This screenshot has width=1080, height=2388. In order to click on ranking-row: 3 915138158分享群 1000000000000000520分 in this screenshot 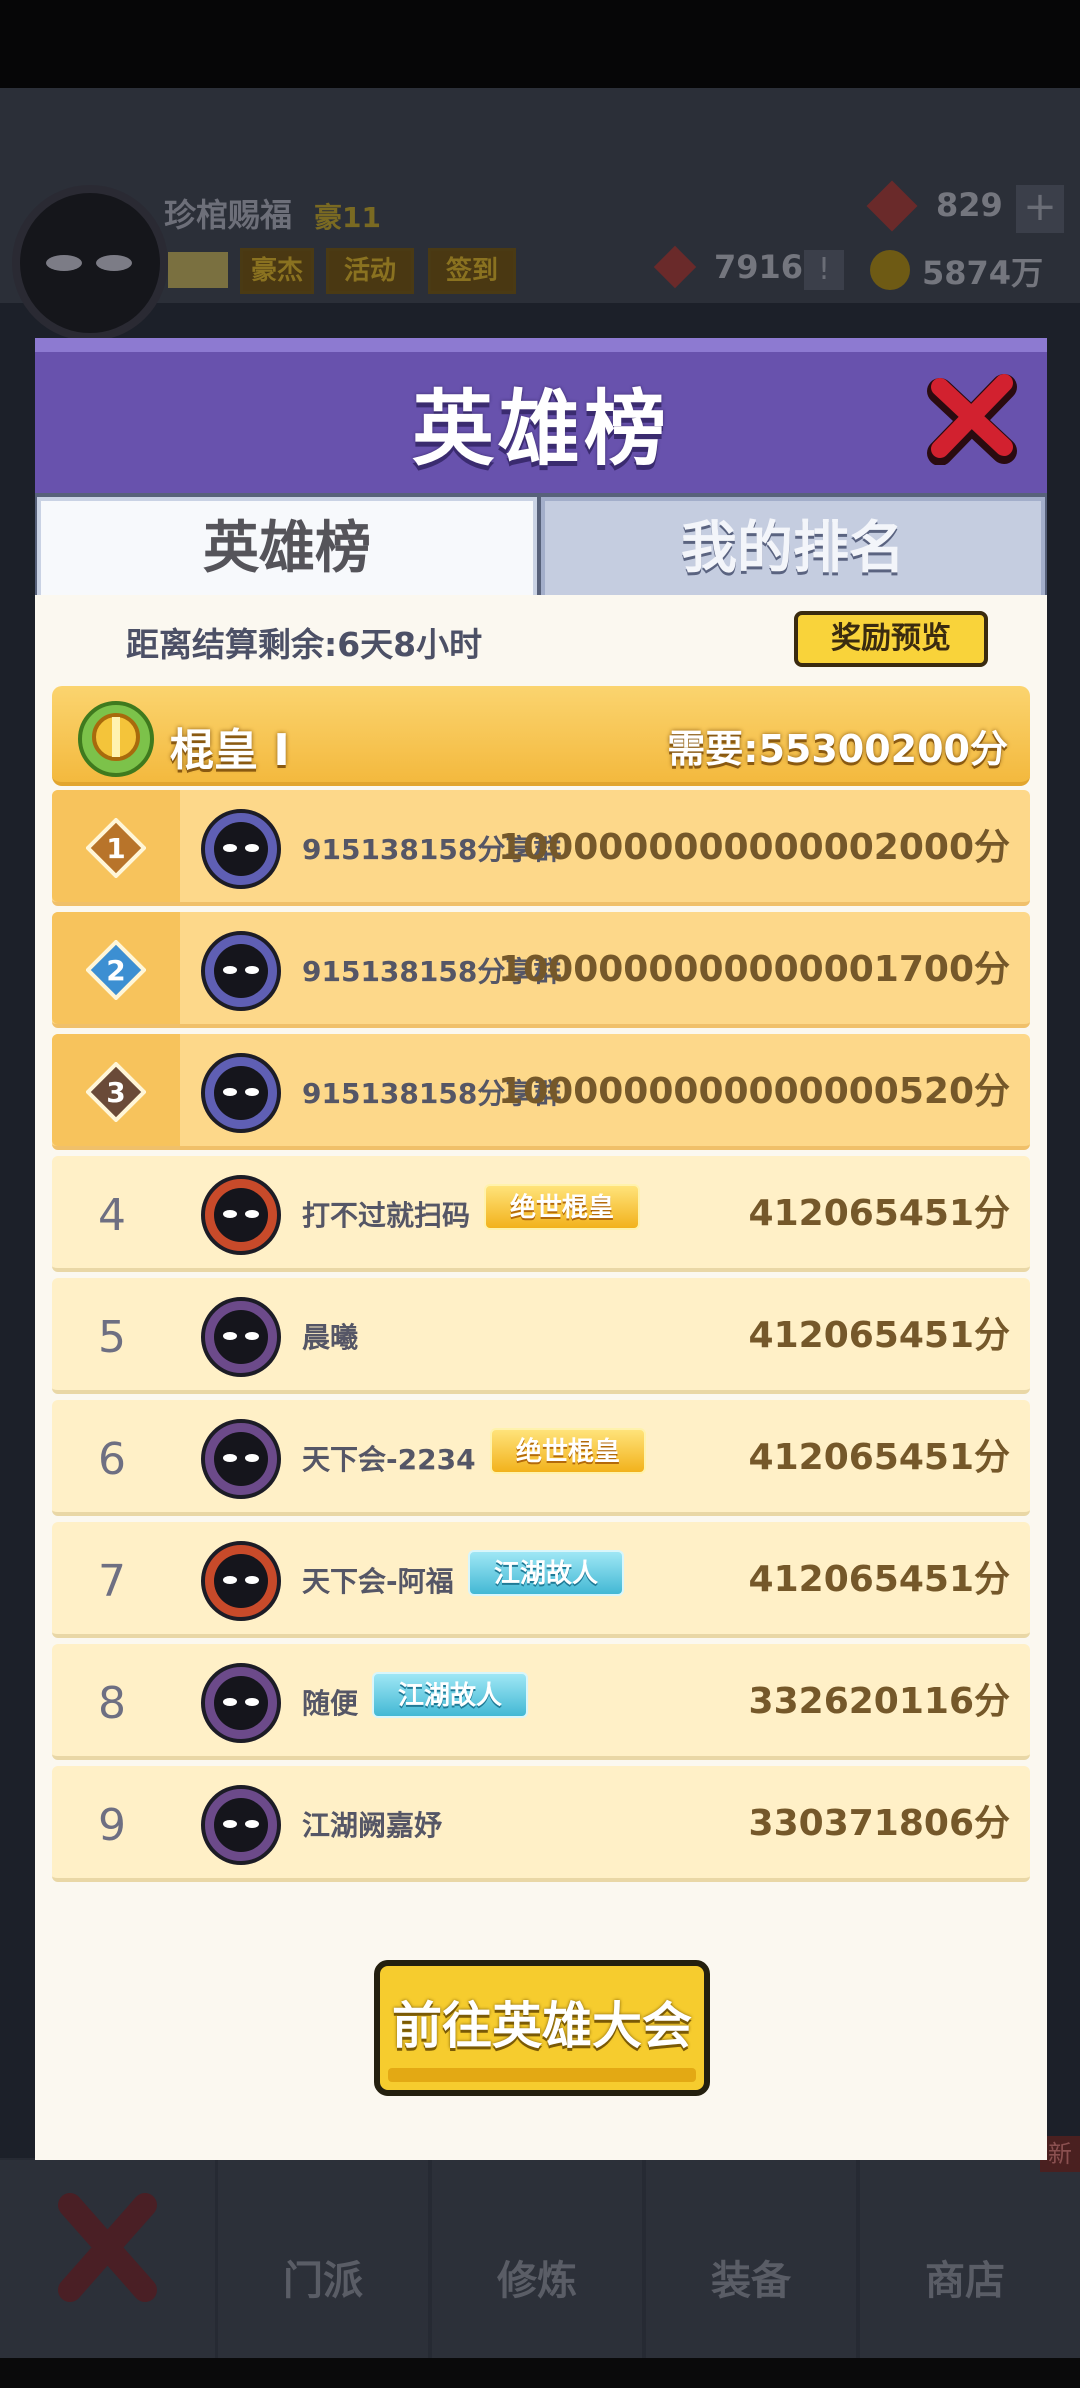, I will do `click(541, 1092)`.